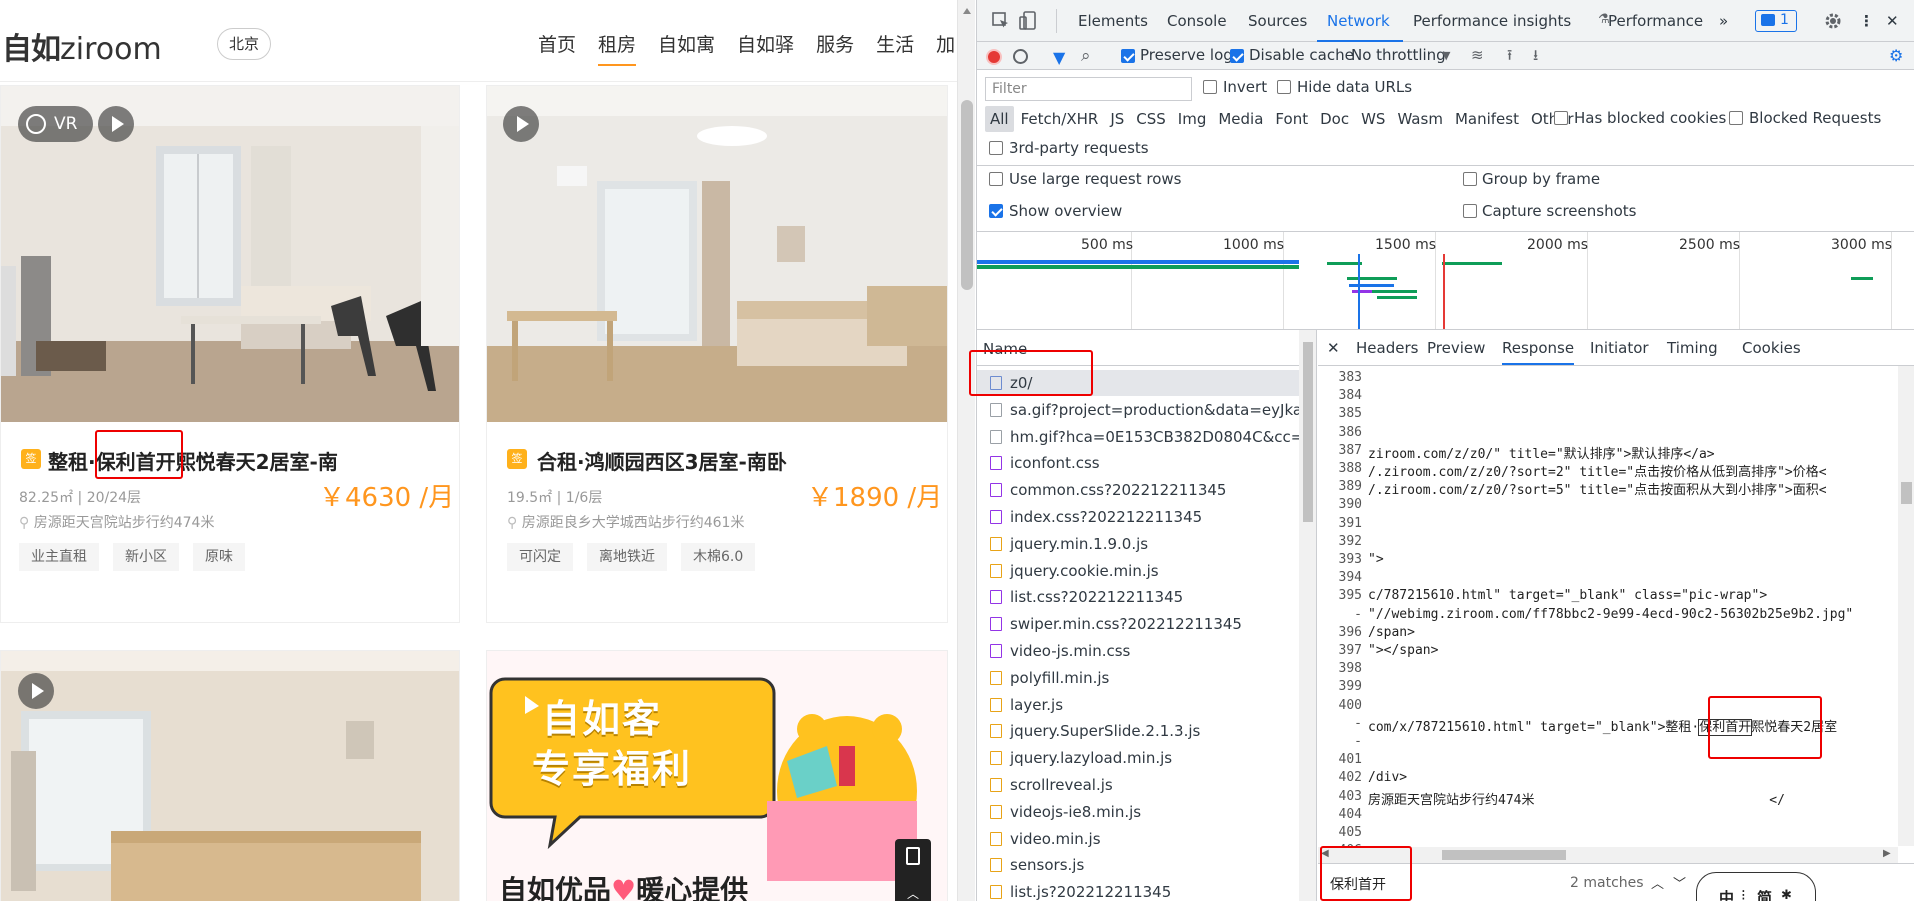 The width and height of the screenshot is (1914, 901). What do you see at coordinates (1146, 490) in the screenshot?
I see `request-row: common.css?202212211345` at bounding box center [1146, 490].